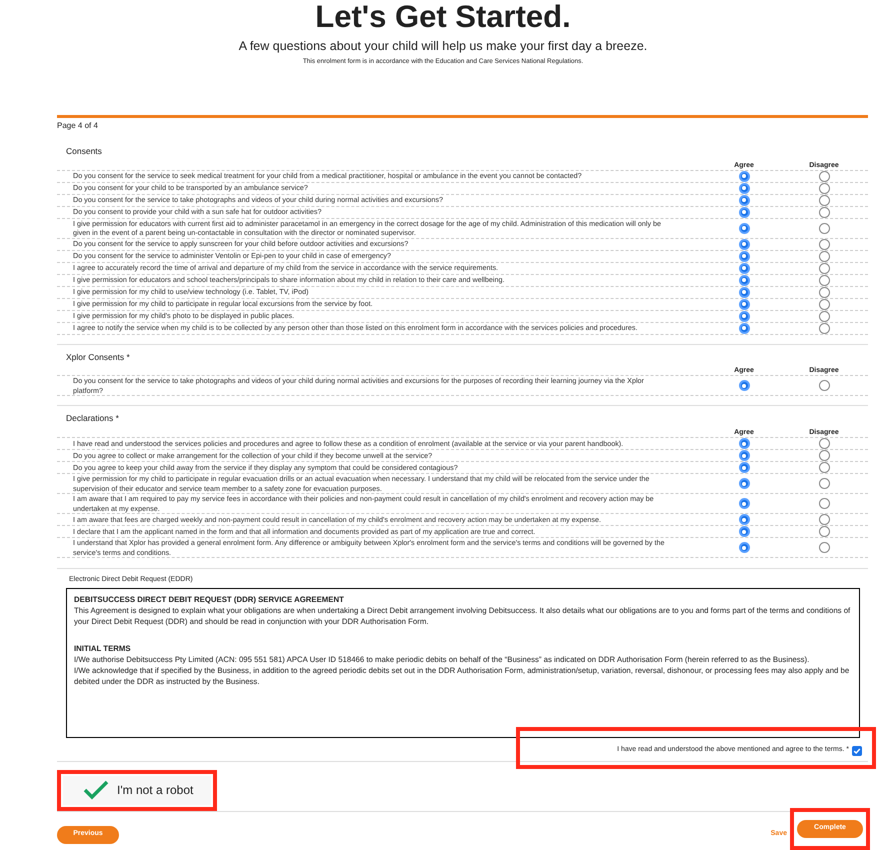 The height and width of the screenshot is (850, 886). What do you see at coordinates (84, 151) in the screenshot?
I see `section-title: Consents` at bounding box center [84, 151].